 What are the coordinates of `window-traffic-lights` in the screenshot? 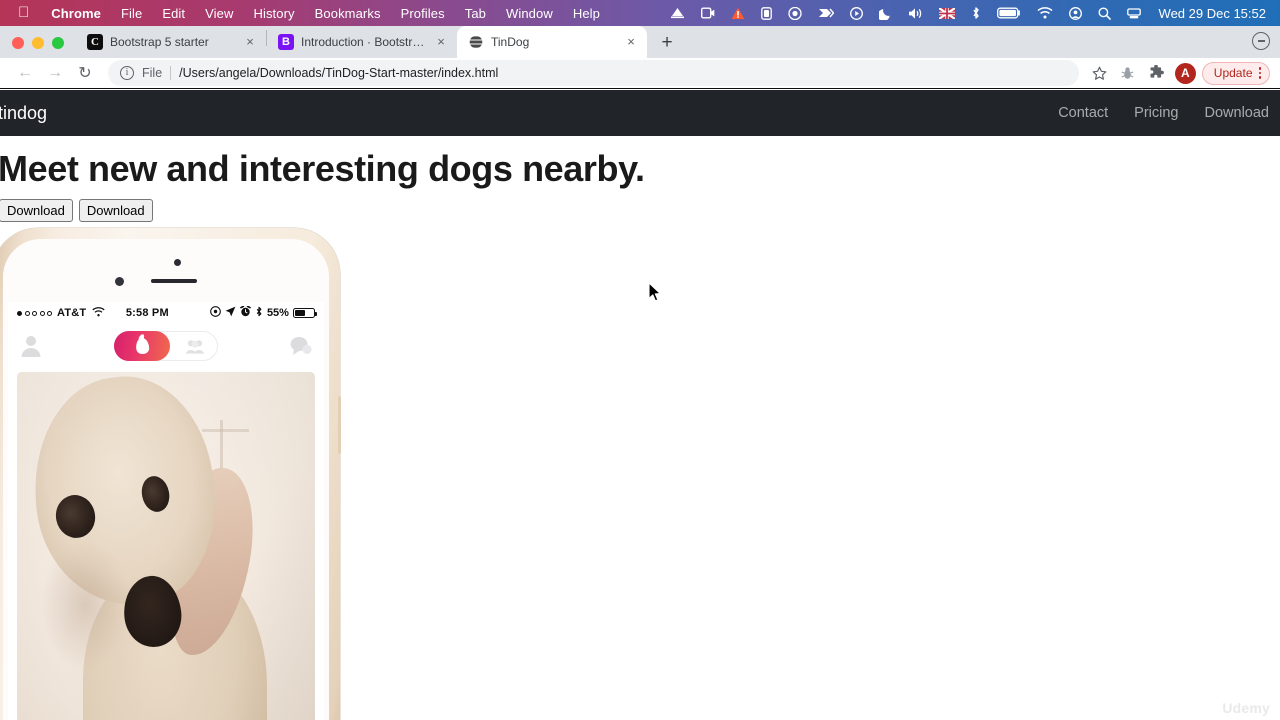 It's located at (38, 47).